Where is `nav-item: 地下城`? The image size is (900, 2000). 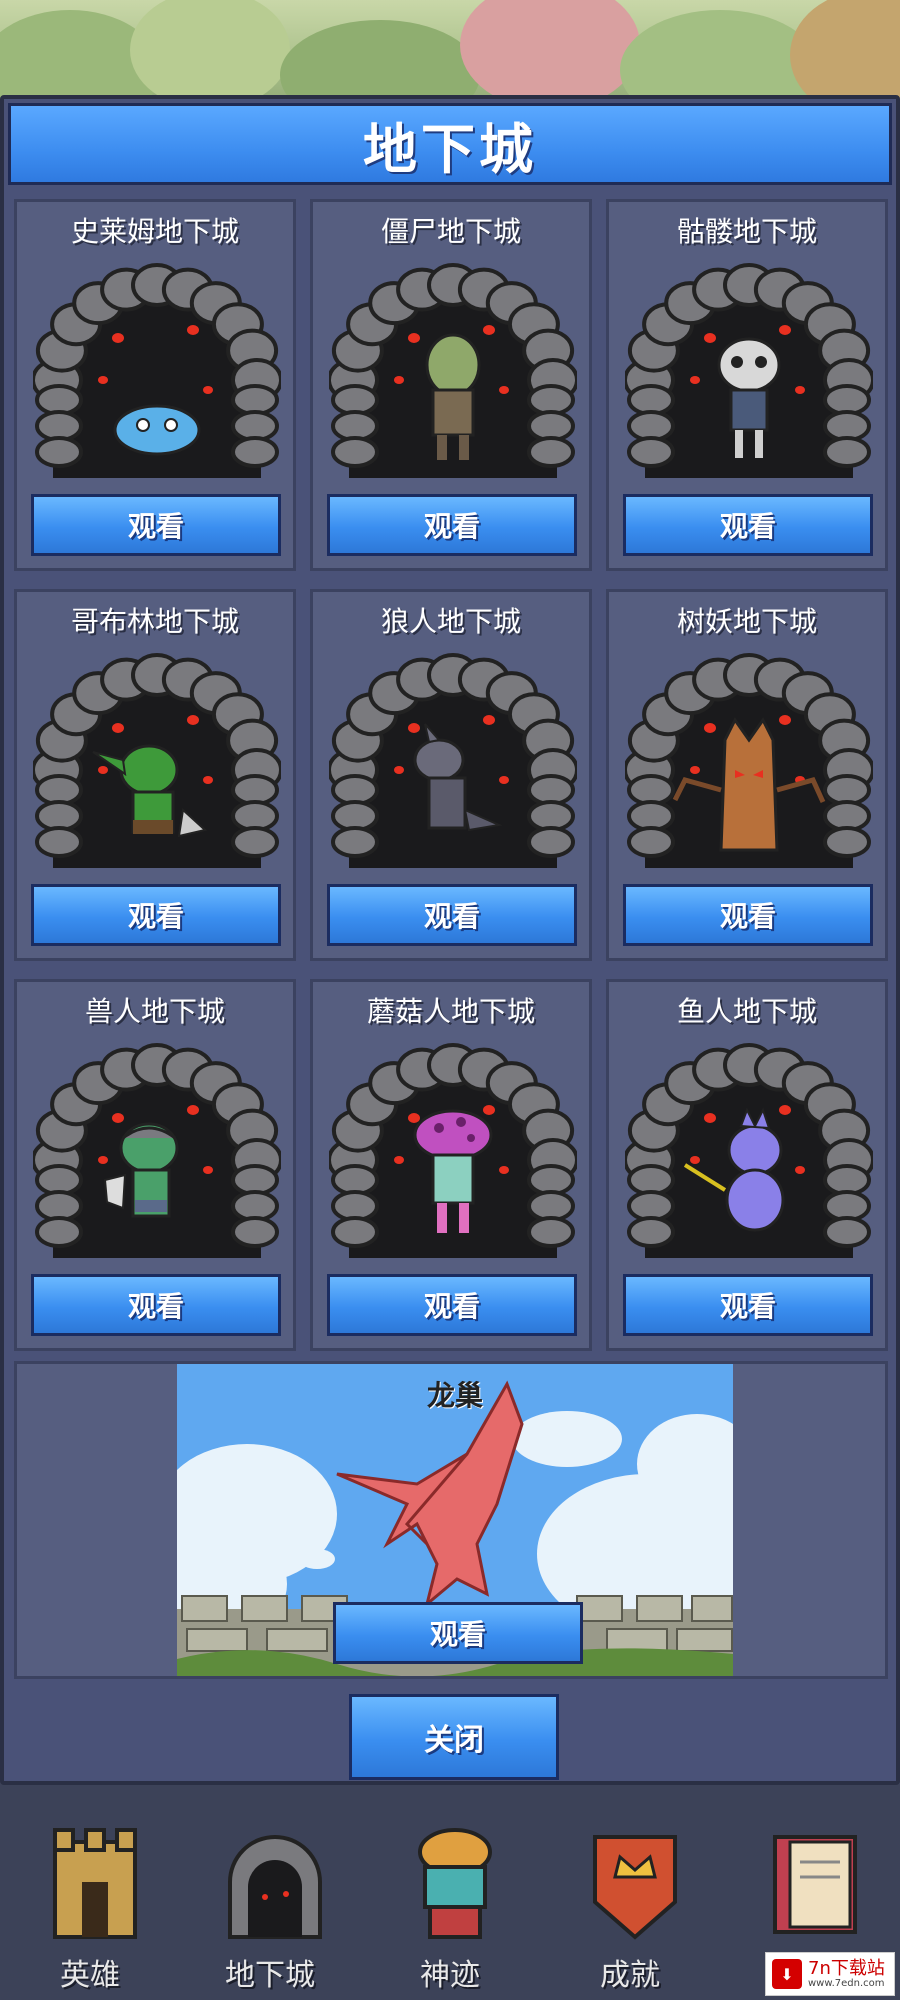 nav-item: 地下城 is located at coordinates (270, 1900).